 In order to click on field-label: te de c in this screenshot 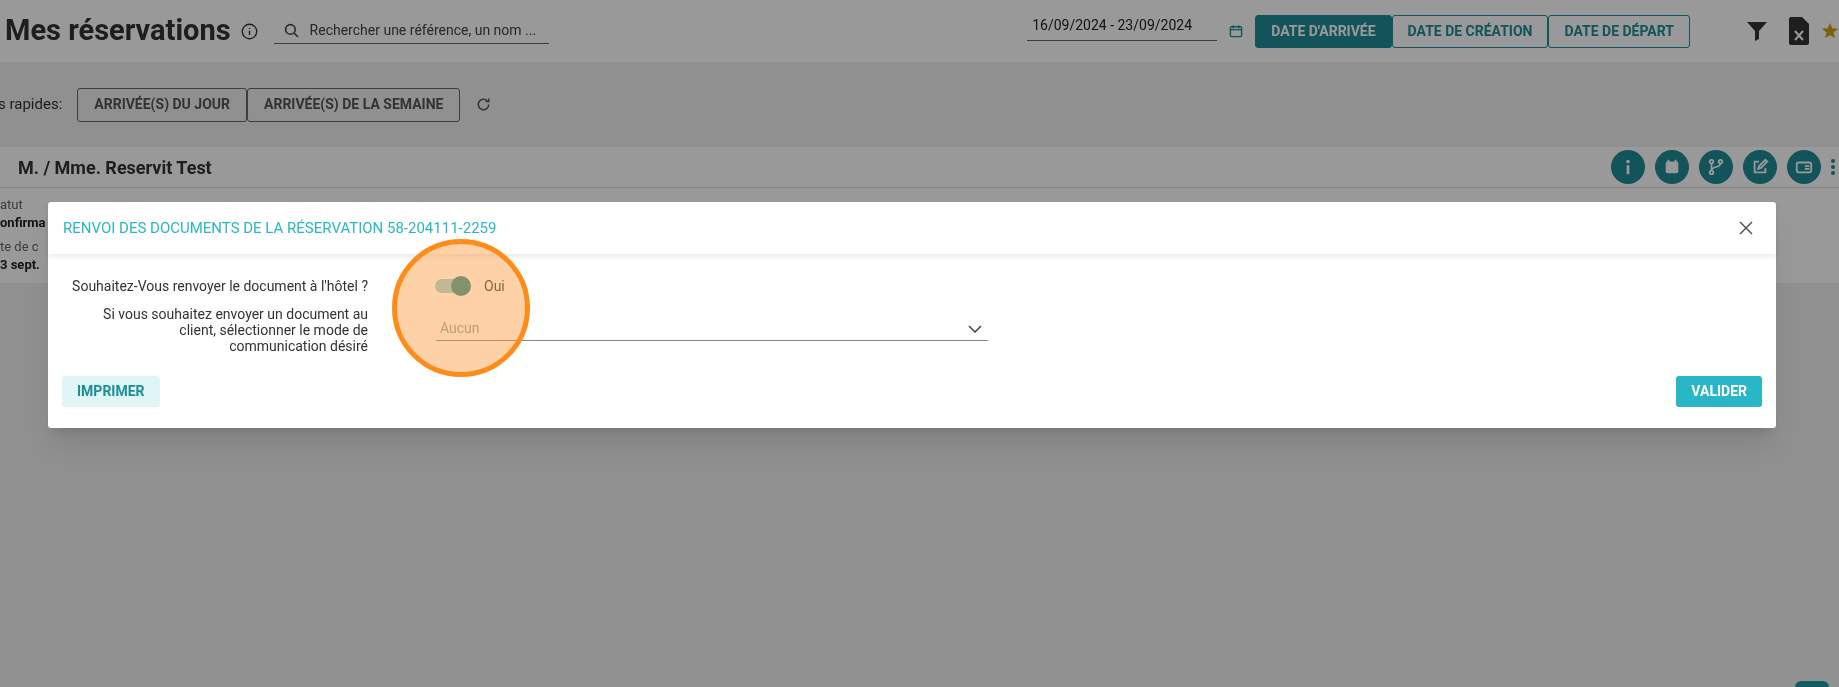, I will do `click(19, 247)`.